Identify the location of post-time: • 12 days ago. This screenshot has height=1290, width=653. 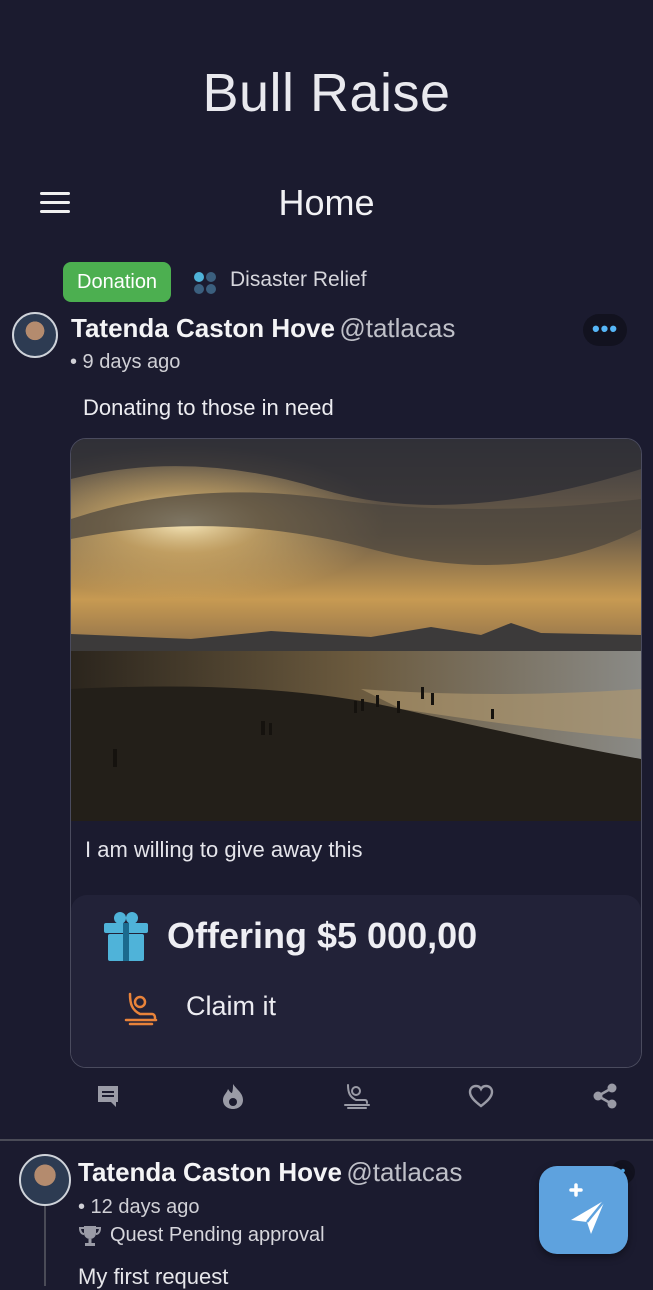
(139, 1207).